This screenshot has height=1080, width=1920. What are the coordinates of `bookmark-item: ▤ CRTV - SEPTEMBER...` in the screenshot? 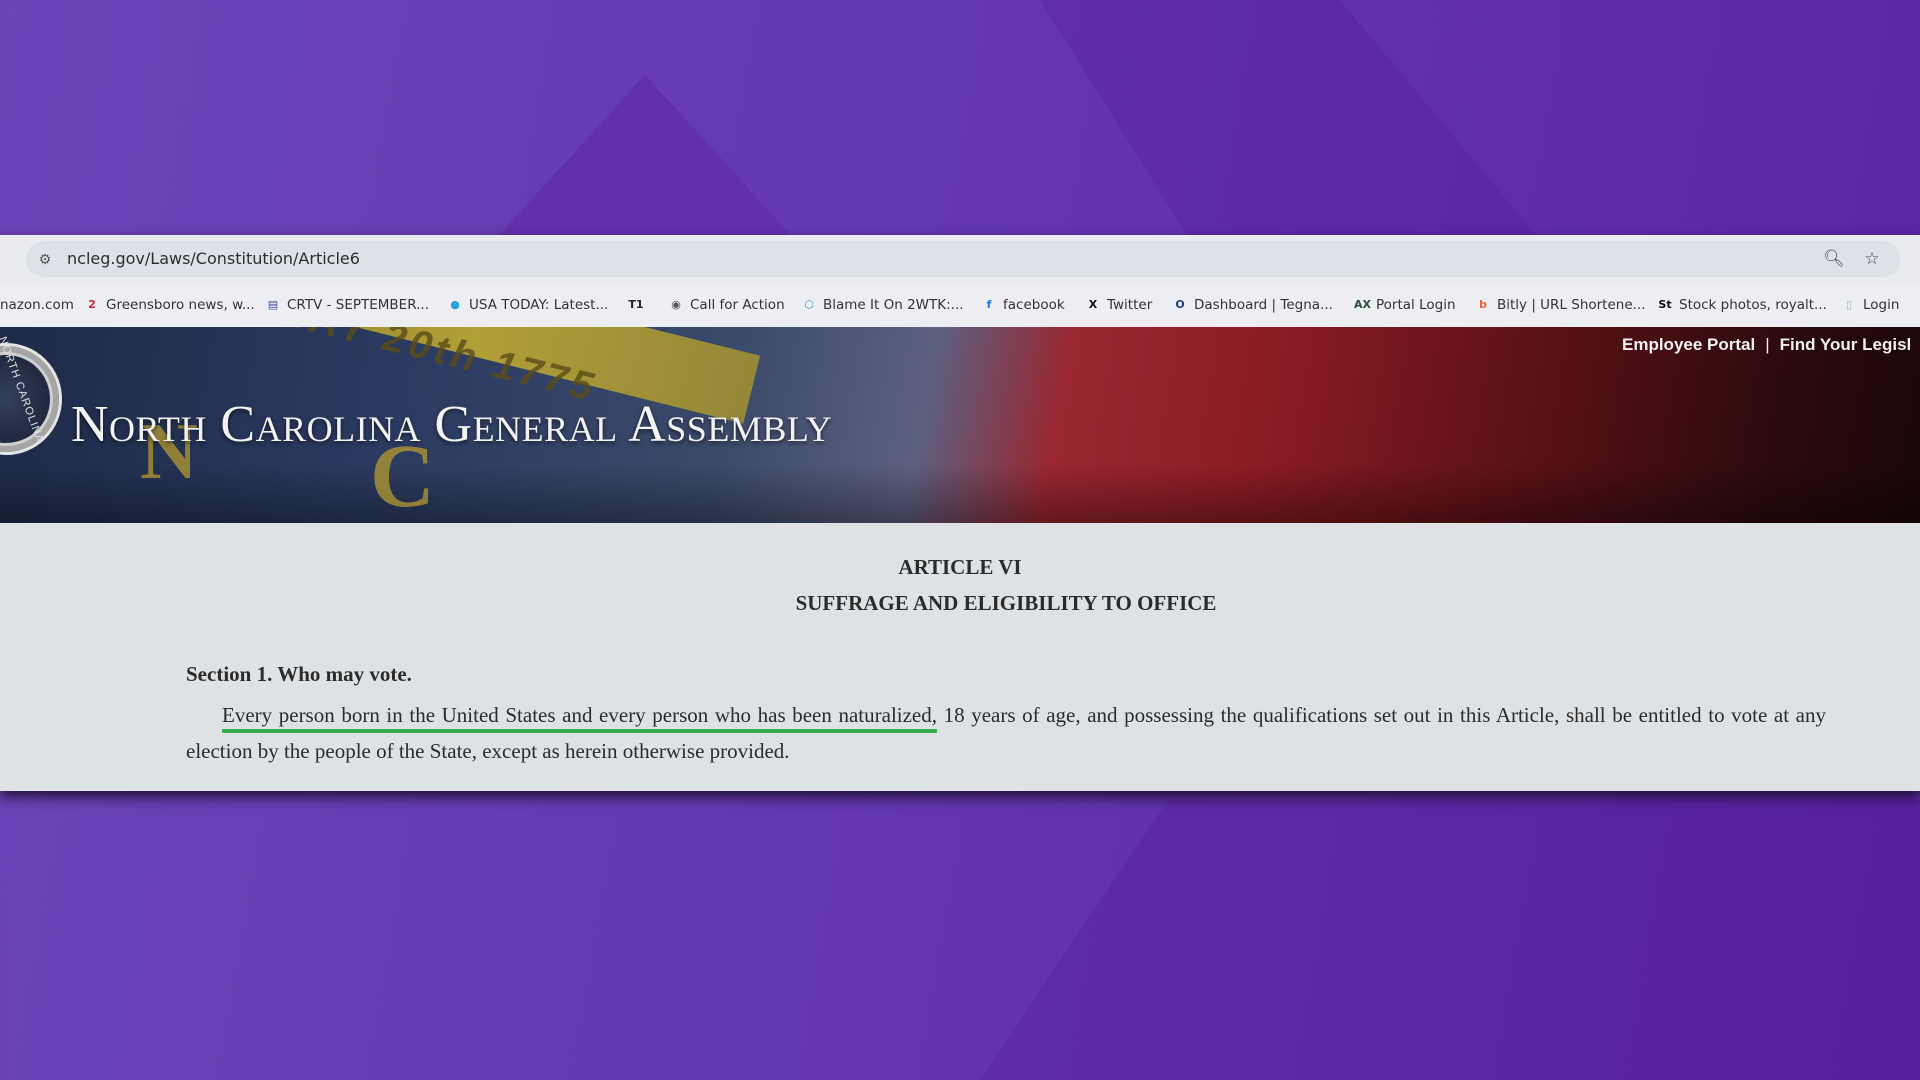 It's located at (347, 305).